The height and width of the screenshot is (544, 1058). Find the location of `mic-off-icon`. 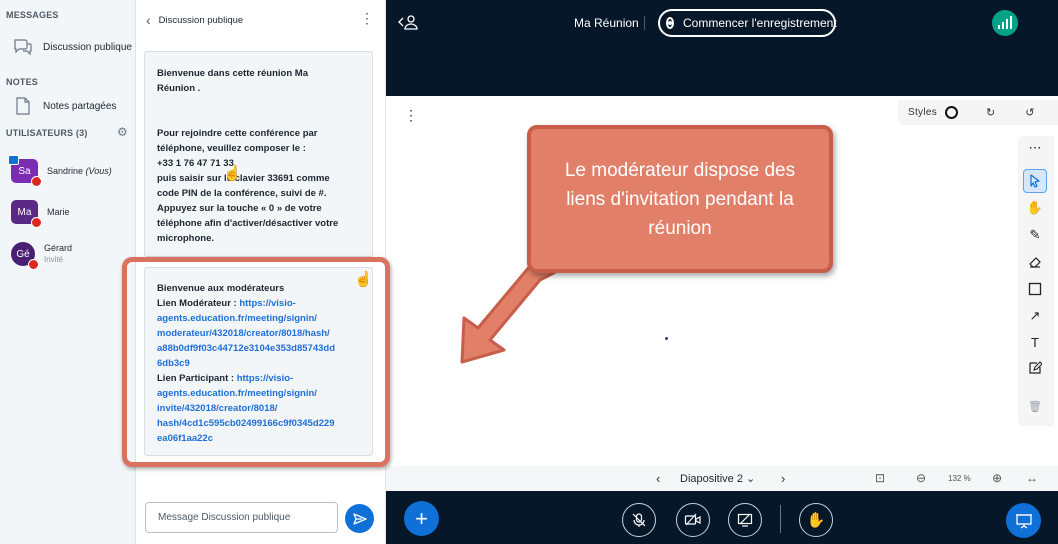

mic-off-icon is located at coordinates (639, 520).